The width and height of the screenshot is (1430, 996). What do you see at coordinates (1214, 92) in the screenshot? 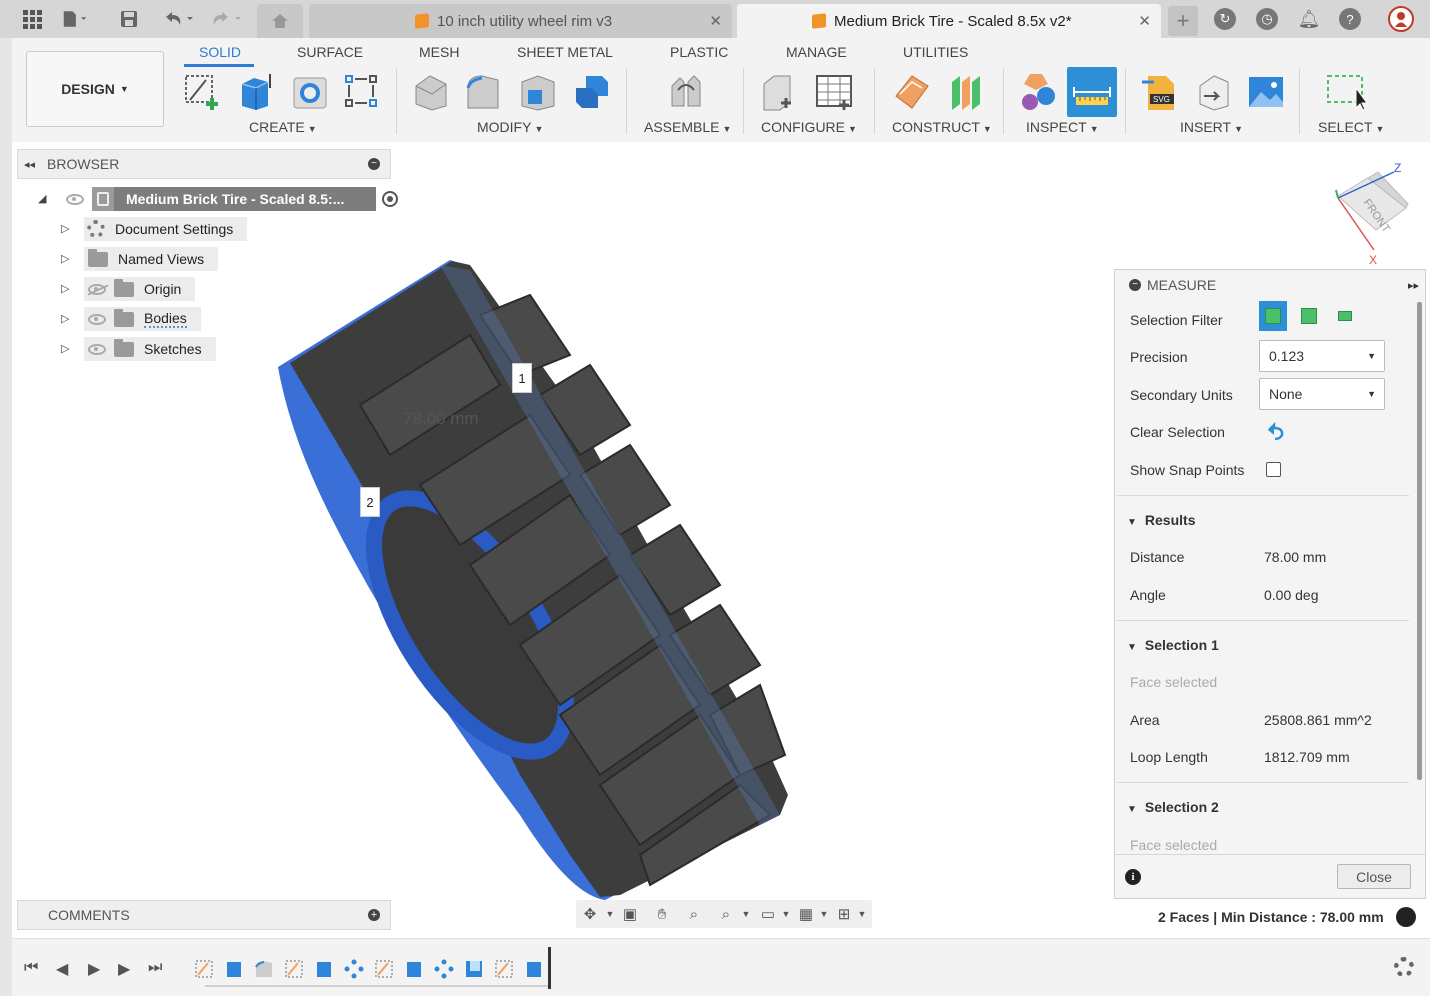
I see `insert-derive-icon` at bounding box center [1214, 92].